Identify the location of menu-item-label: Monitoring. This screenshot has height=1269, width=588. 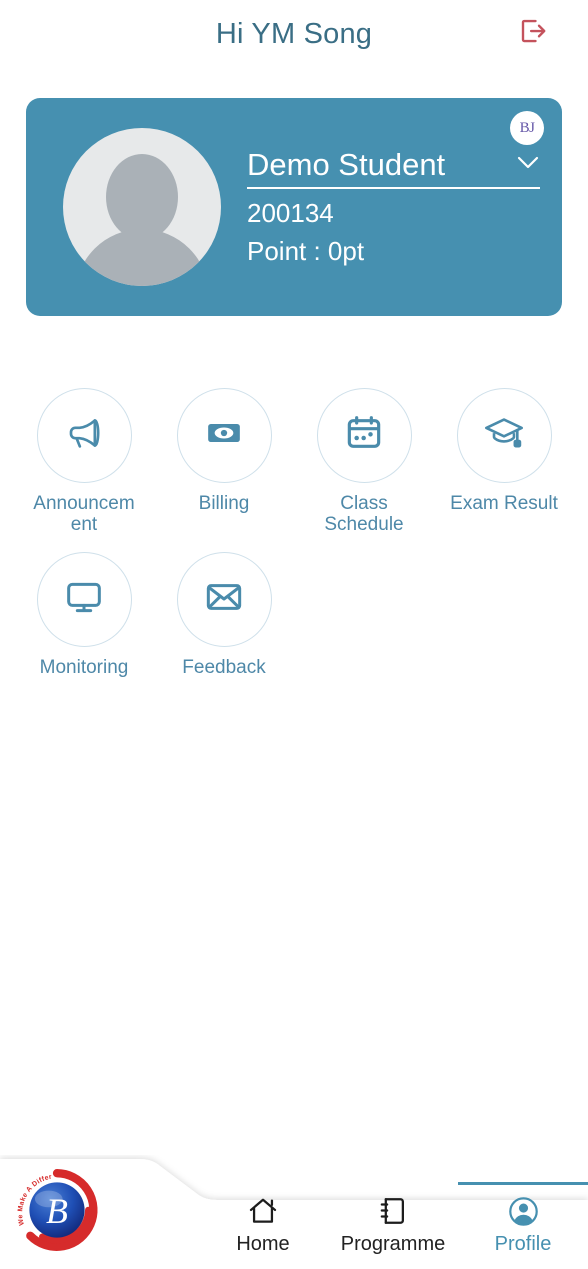
(84, 667).